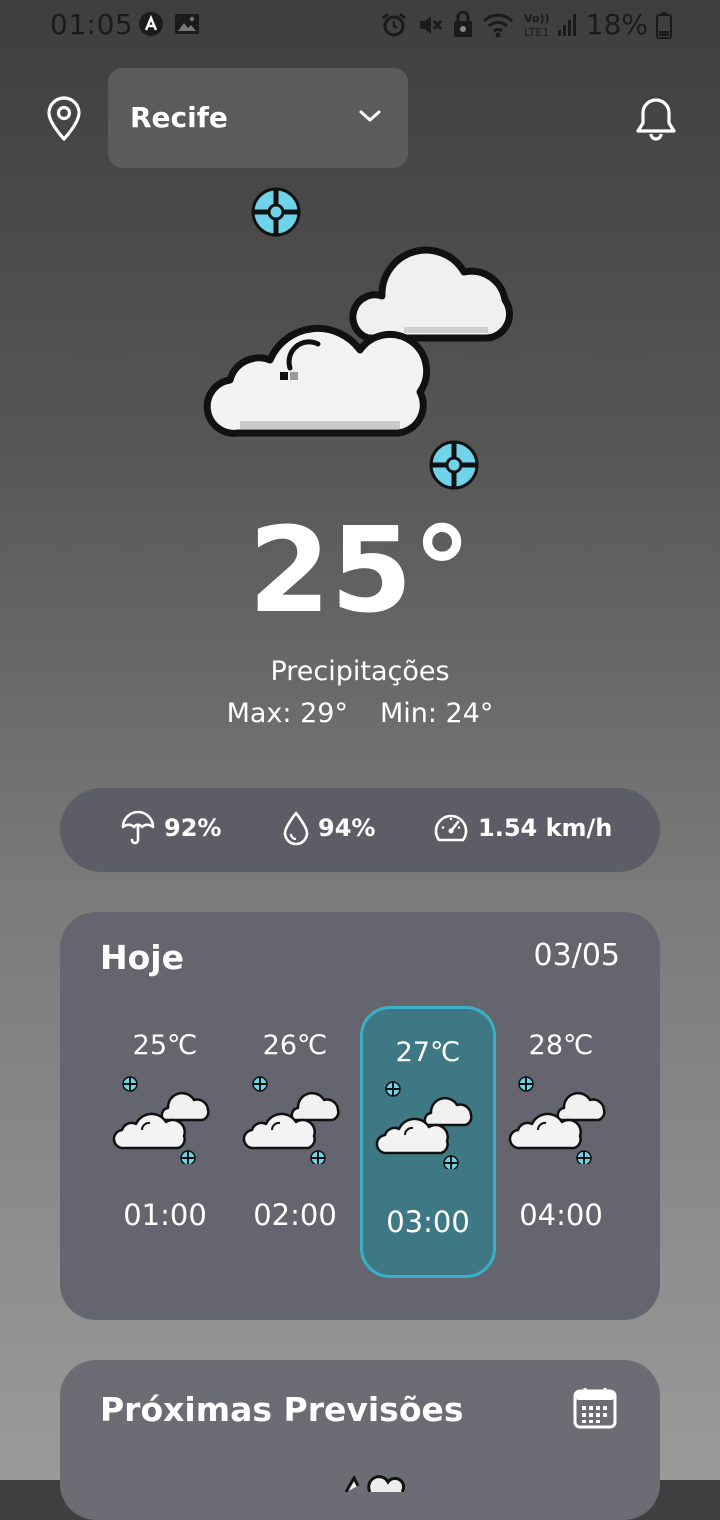 Image resolution: width=720 pixels, height=1520 pixels. I want to click on rain-chance: 92%, so click(170, 828).